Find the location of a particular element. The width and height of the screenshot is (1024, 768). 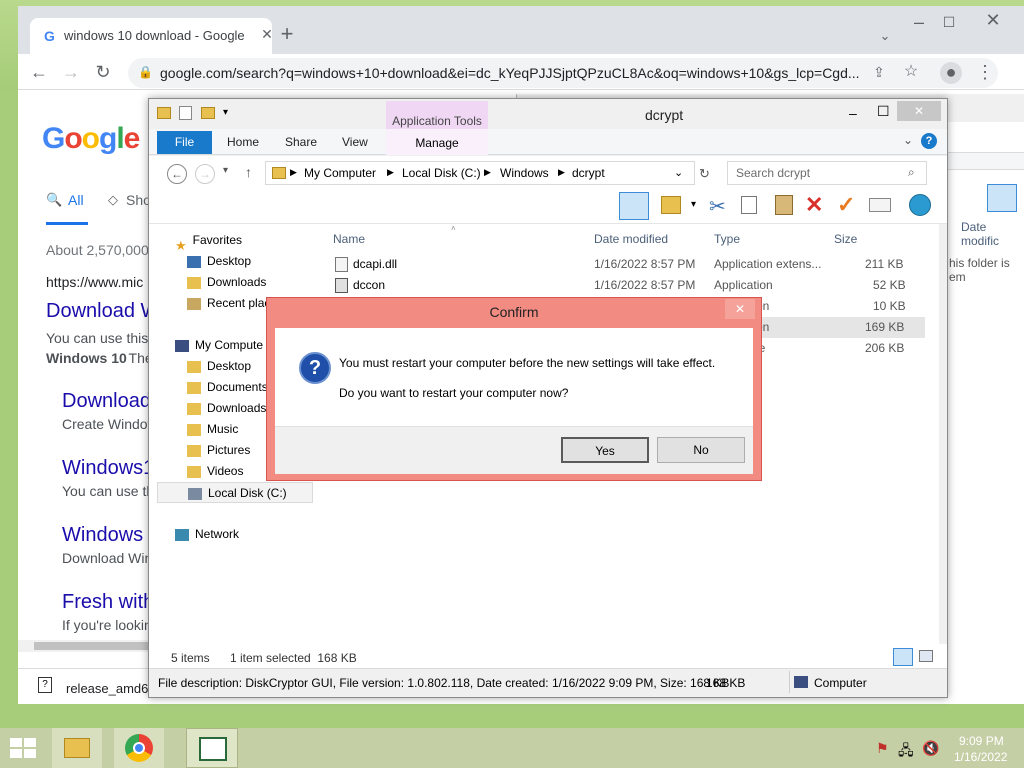

move-dropdown-icon: ▾ is located at coordinates (693, 204).